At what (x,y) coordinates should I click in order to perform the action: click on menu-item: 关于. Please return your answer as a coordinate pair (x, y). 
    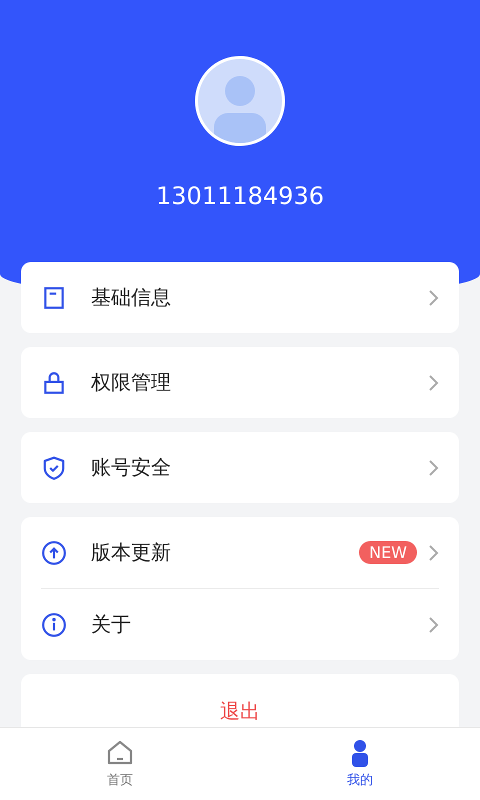
    Looking at the image, I should click on (259, 624).